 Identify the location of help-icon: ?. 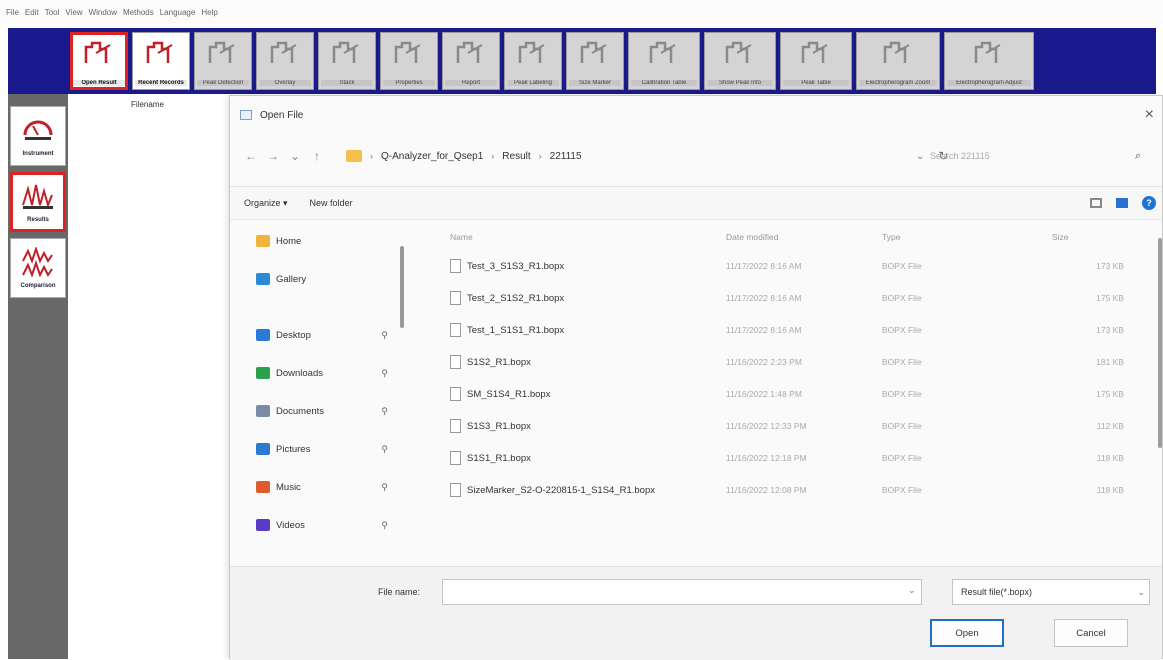
(1149, 203).